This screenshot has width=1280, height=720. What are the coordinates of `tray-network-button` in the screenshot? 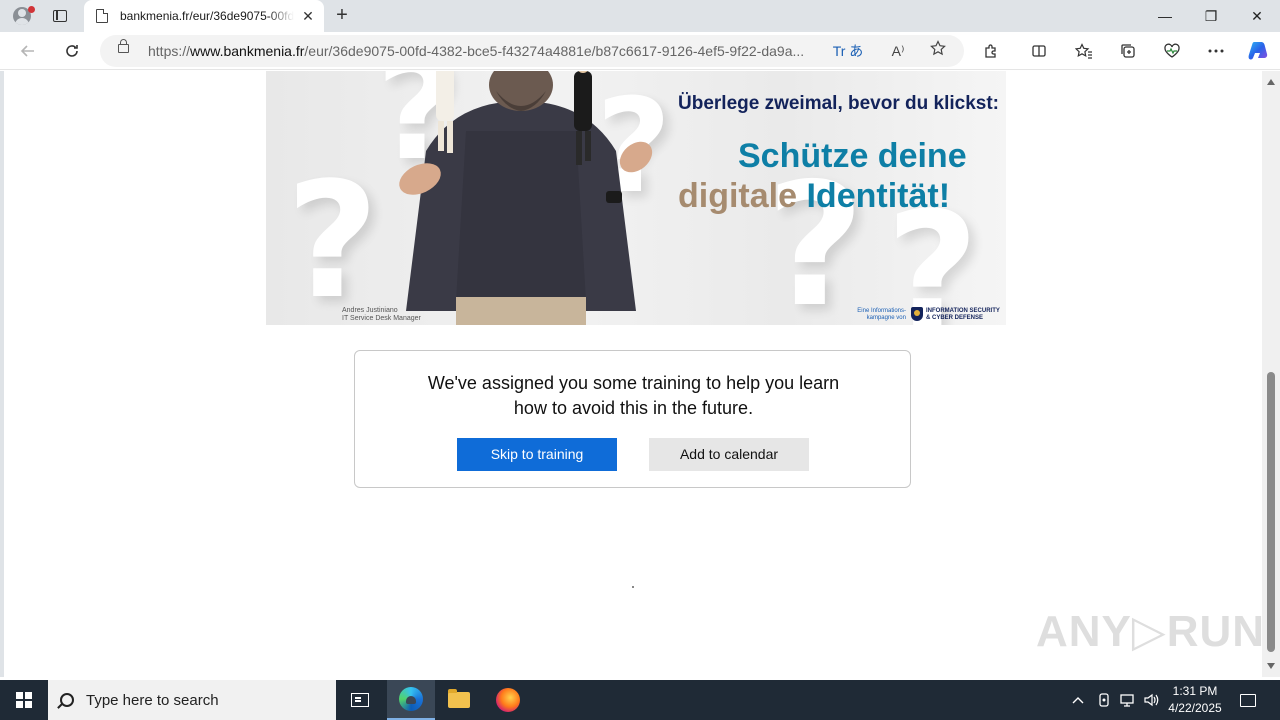 It's located at (1127, 700).